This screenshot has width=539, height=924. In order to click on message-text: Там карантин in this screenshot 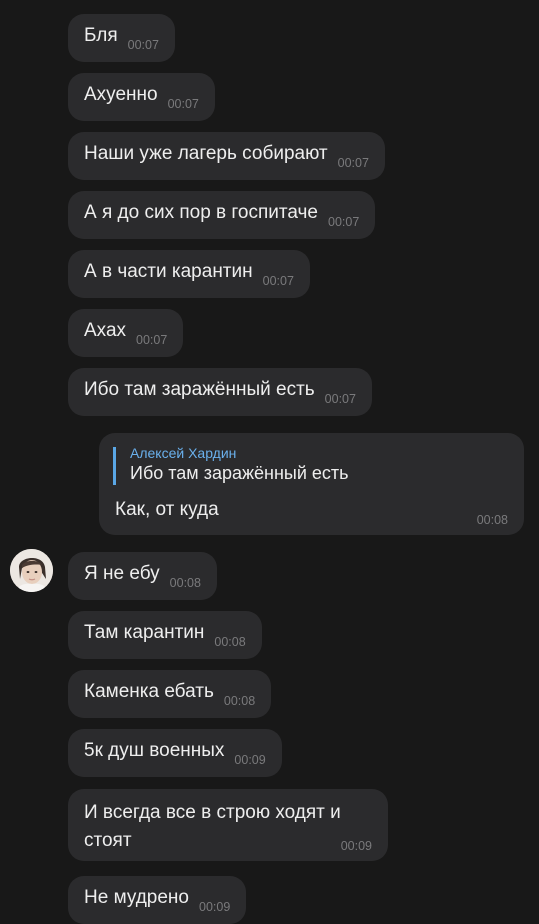, I will do `click(144, 632)`.